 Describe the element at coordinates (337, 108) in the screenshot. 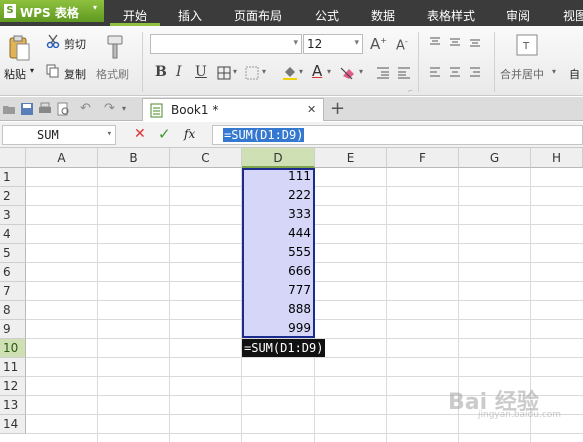

I see `new-tab-button: +` at that location.